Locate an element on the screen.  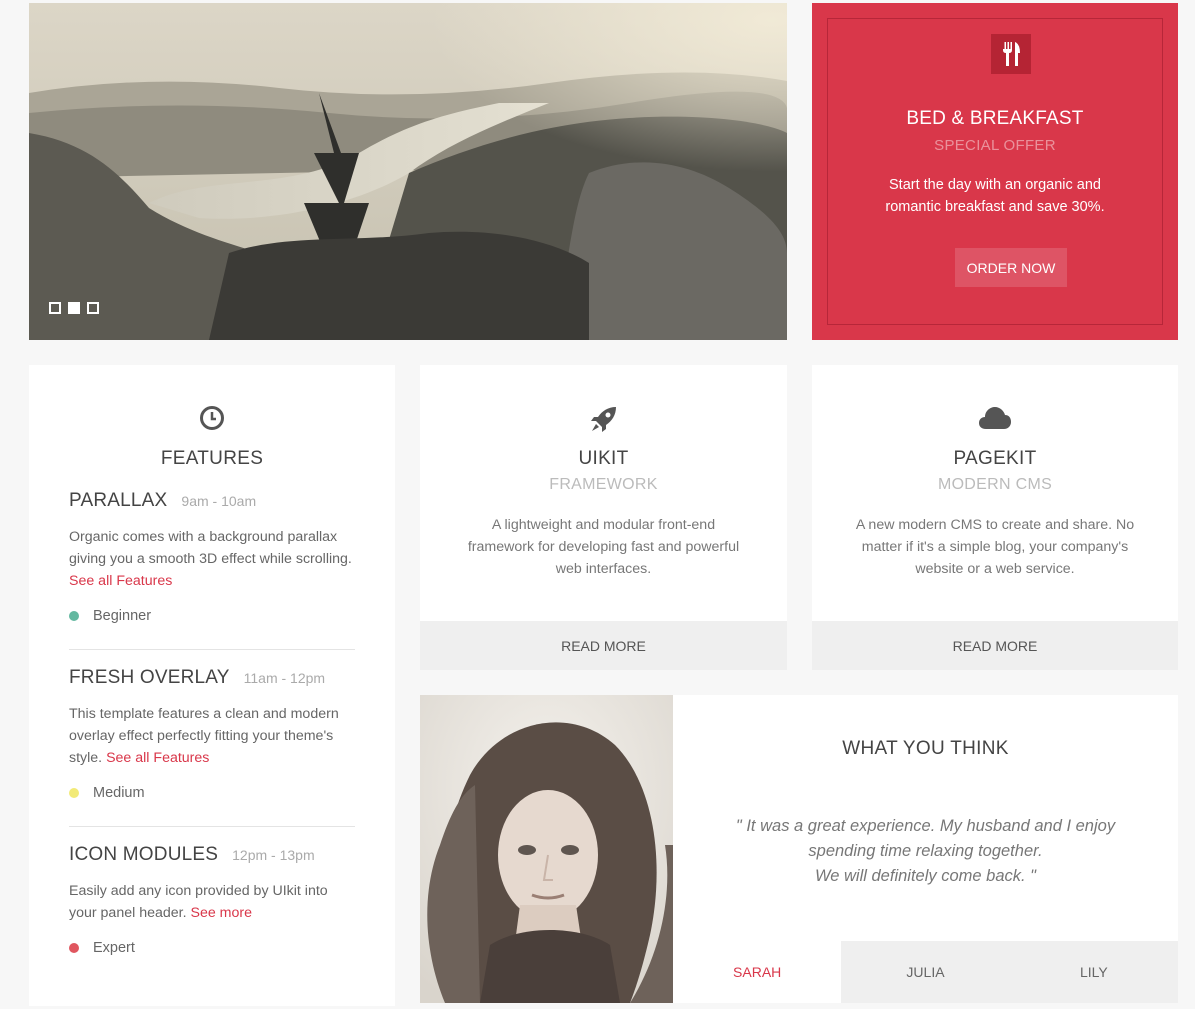
tab-julia: JULIA is located at coordinates (925, 972).